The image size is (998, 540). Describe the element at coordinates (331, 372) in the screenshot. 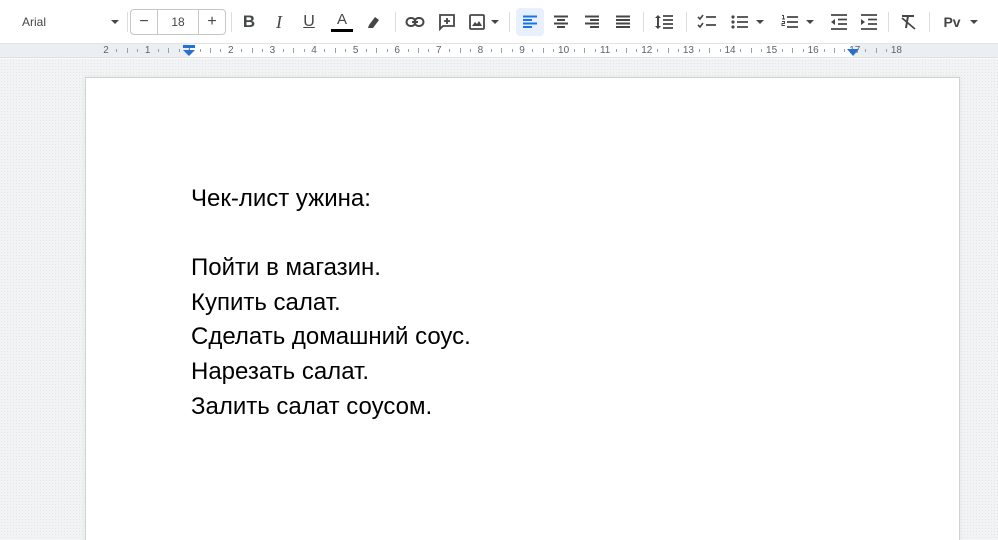

I see `document-line: Нарезать салат.` at that location.